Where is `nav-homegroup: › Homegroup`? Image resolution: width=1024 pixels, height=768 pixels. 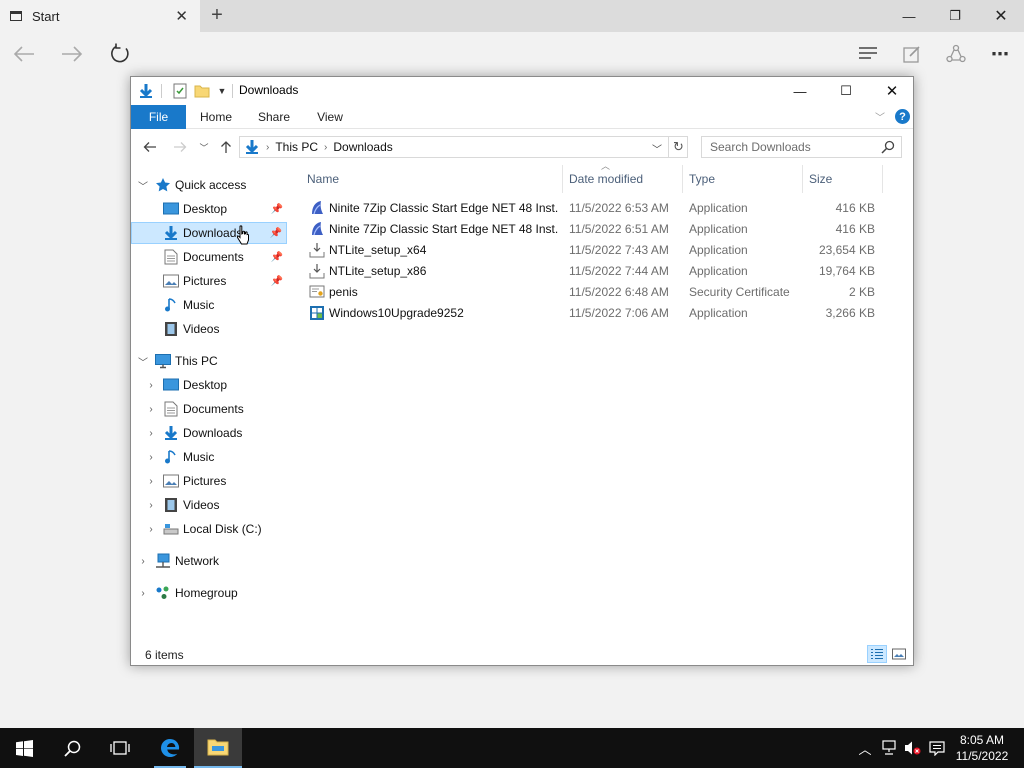 nav-homegroup: › Homegroup is located at coordinates (209, 593).